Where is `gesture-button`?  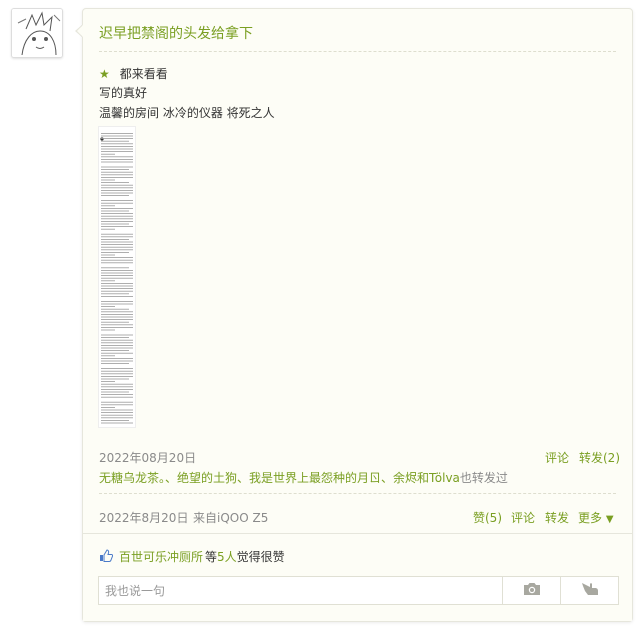
gesture-button is located at coordinates (589, 590).